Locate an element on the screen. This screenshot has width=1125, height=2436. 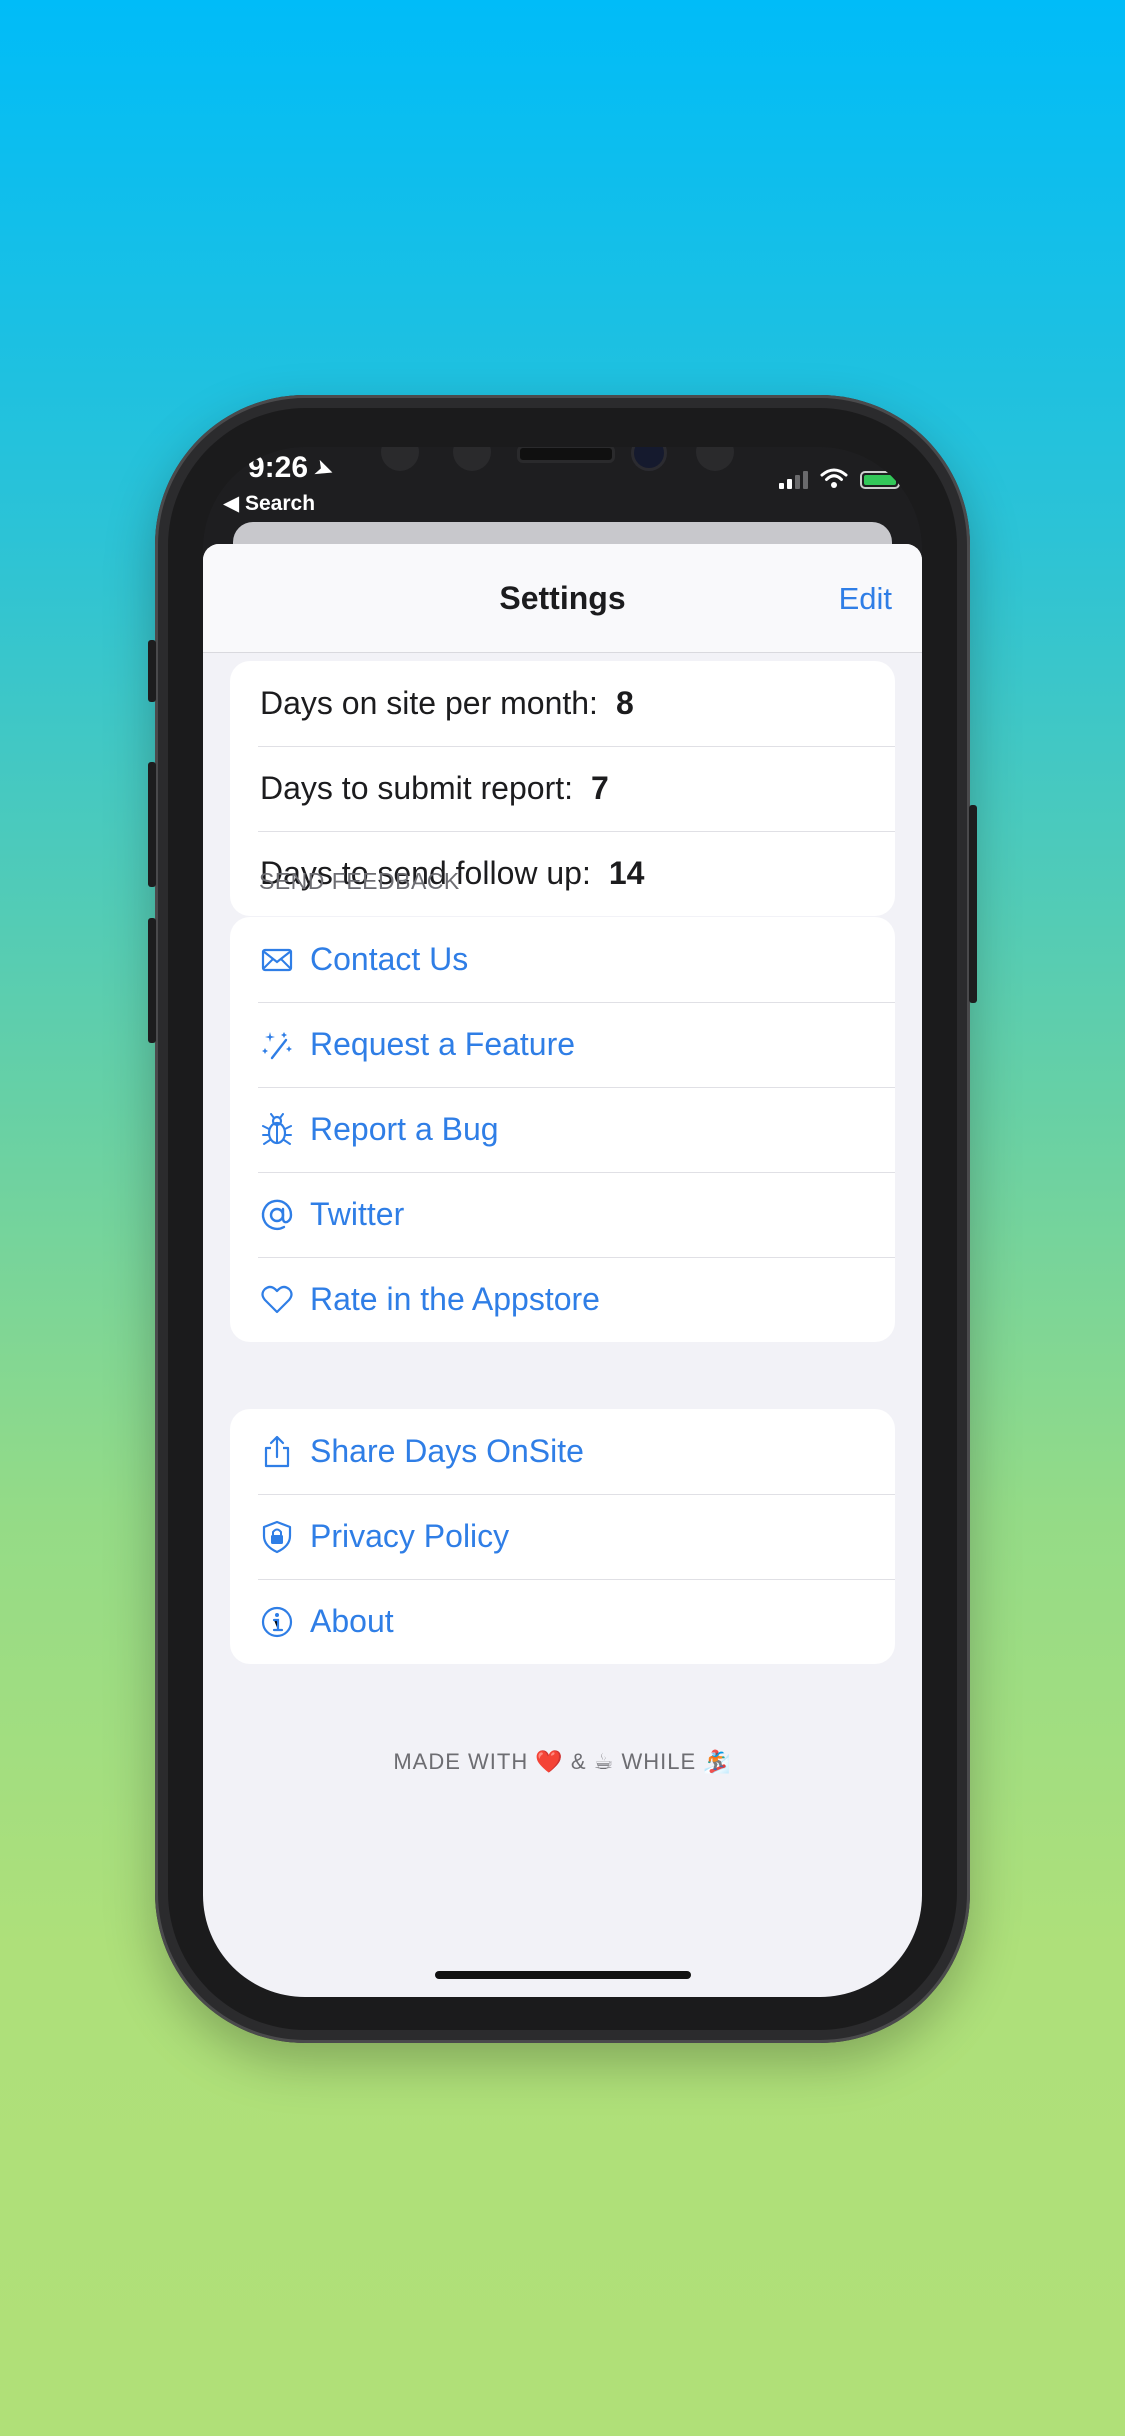
share-icon is located at coordinates (277, 1452).